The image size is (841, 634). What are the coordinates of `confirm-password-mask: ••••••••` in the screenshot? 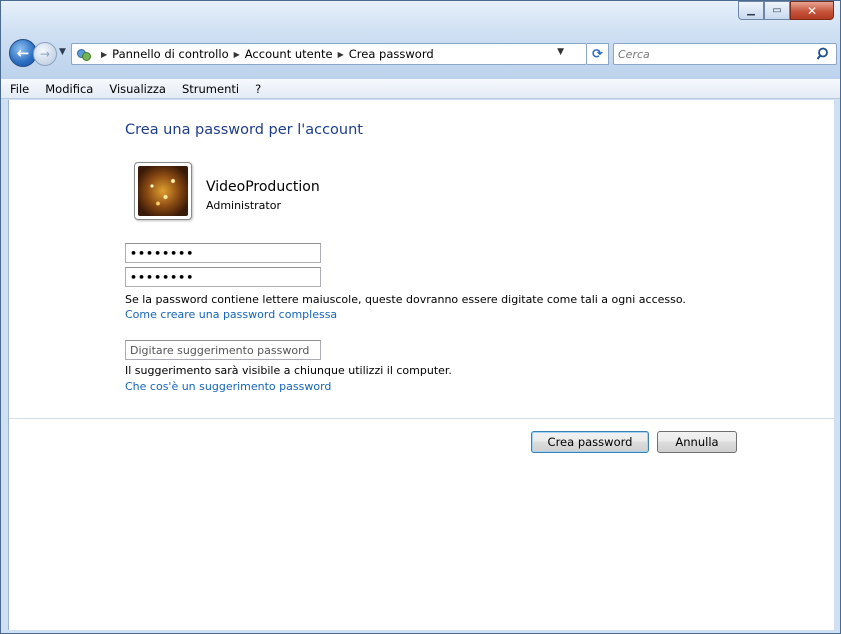 It's located at (162, 277).